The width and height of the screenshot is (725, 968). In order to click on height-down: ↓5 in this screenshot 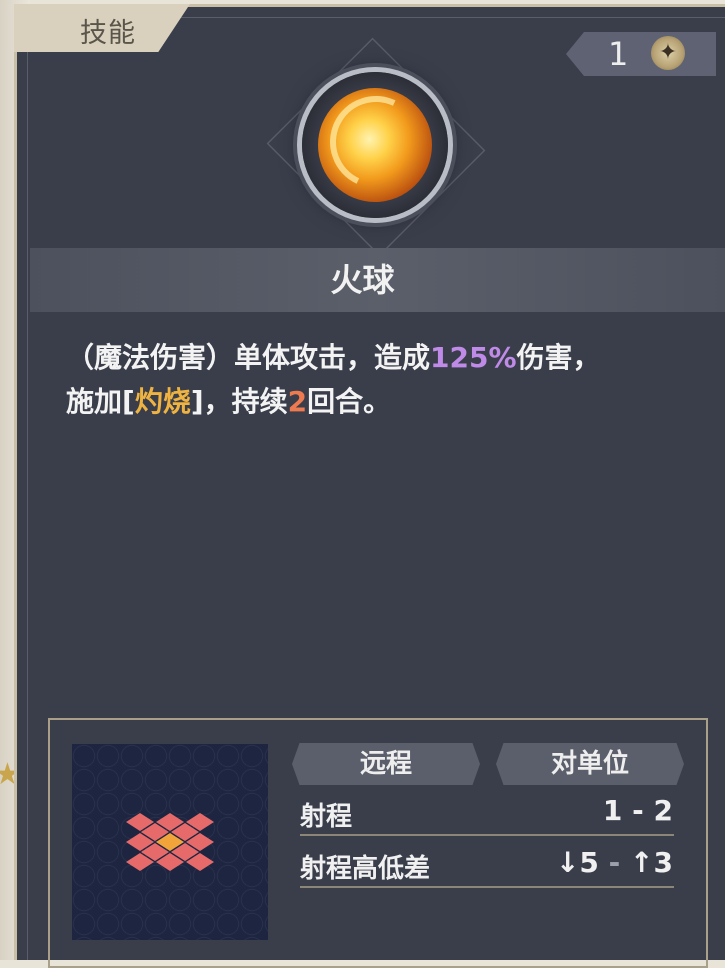, I will do `click(577, 862)`.